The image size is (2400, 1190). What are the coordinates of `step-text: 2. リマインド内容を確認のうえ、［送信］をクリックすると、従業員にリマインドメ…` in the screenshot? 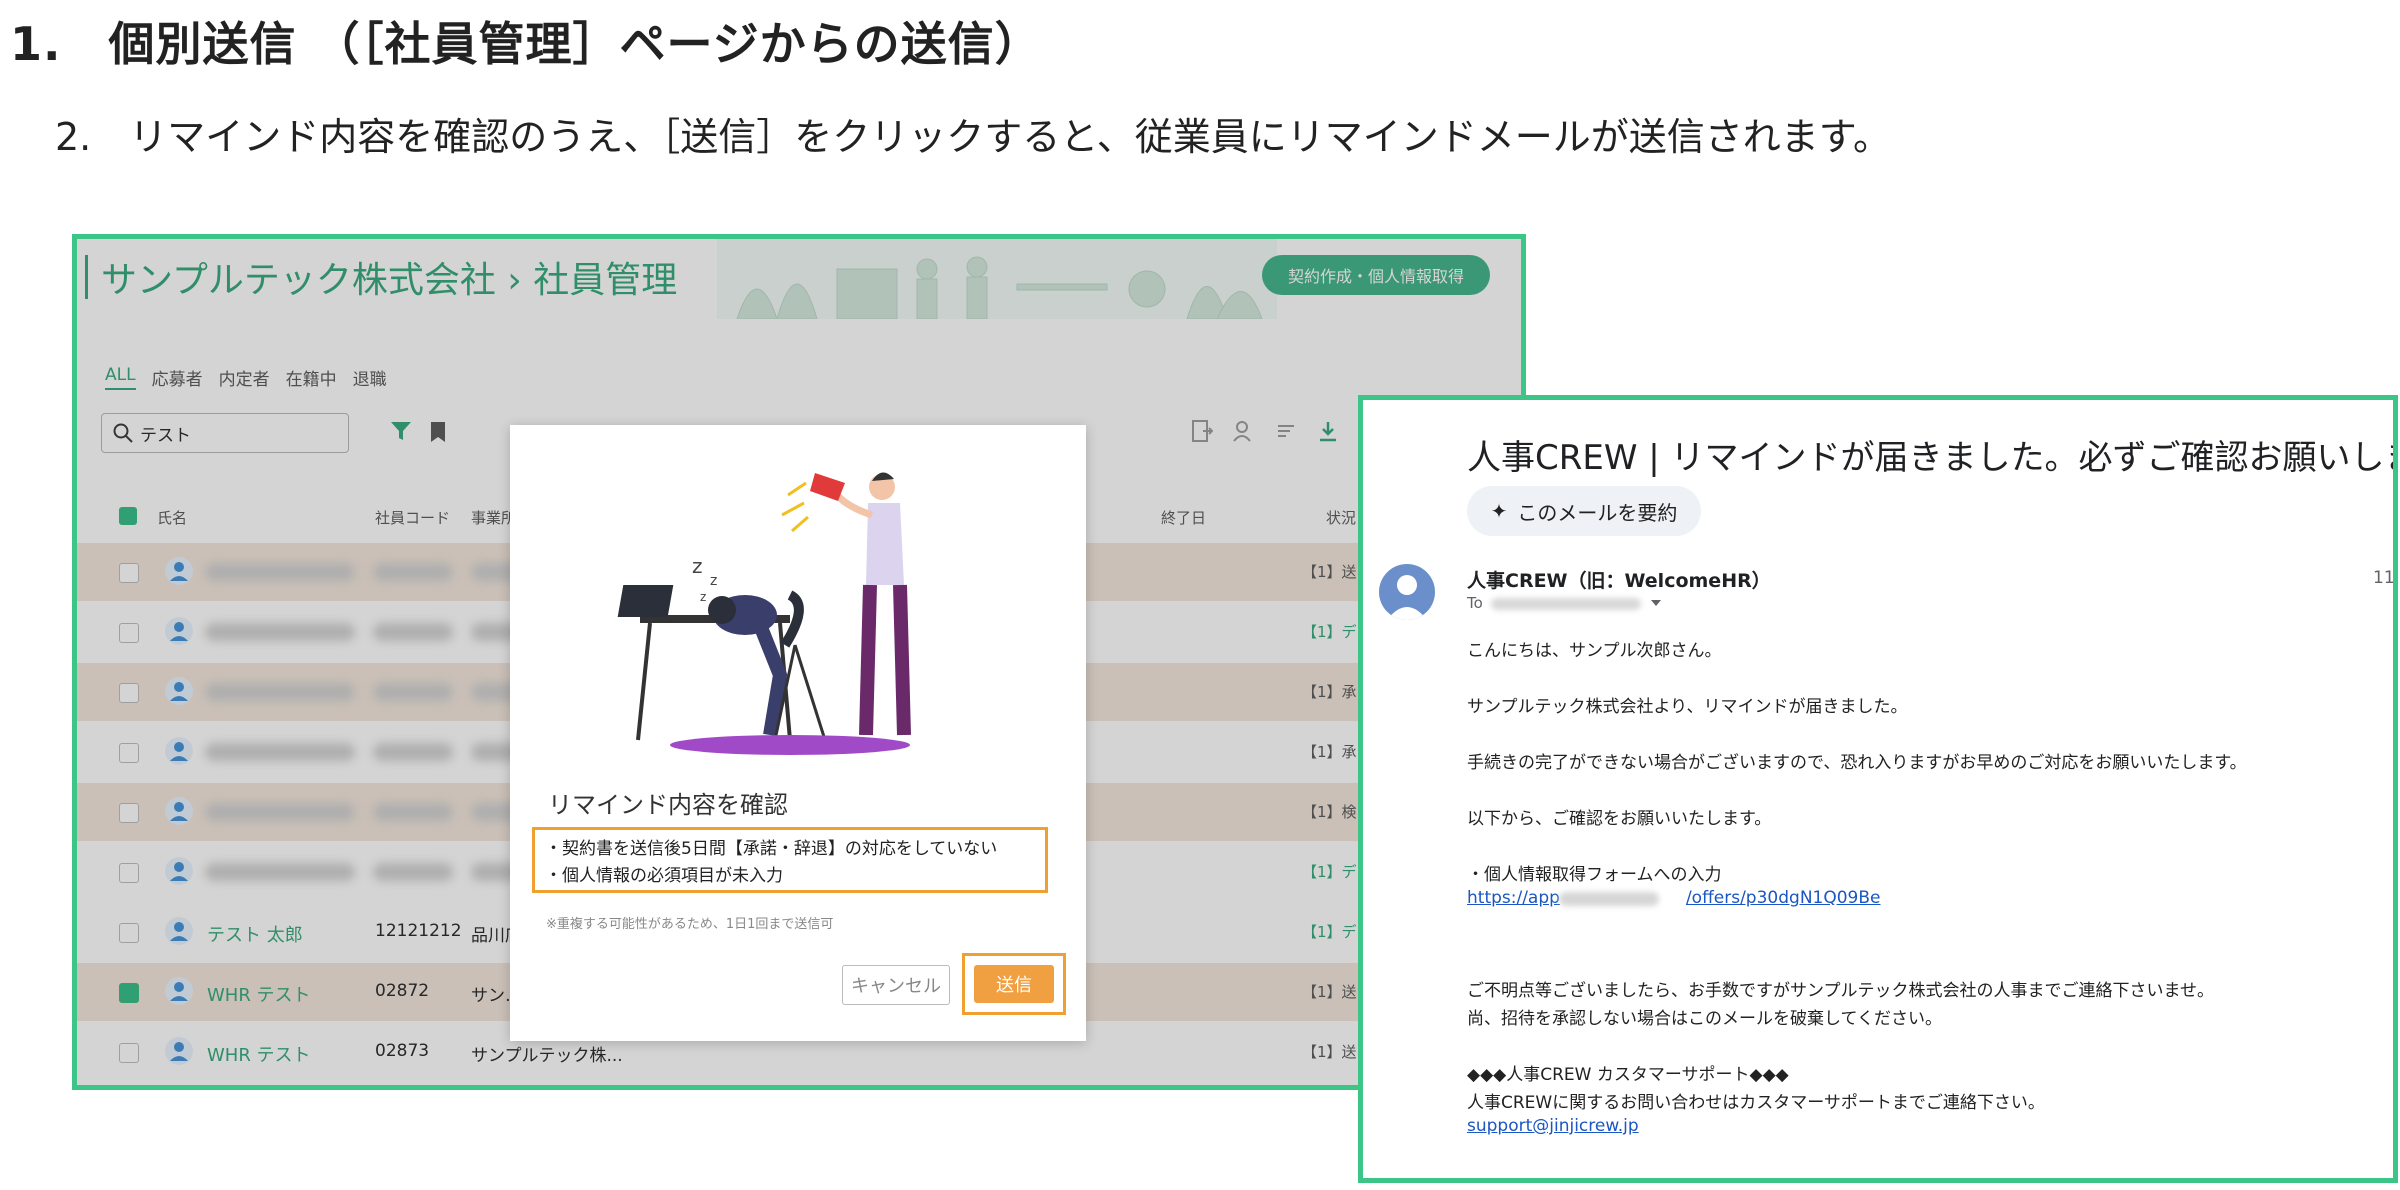 It's located at (973, 137).